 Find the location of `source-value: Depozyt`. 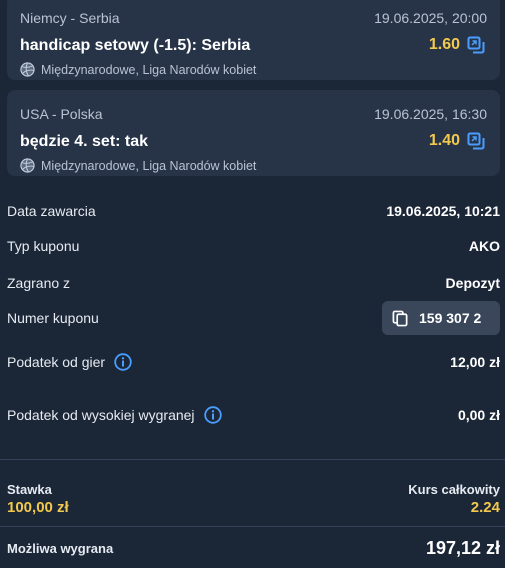

source-value: Depozyt is located at coordinates (472, 283).